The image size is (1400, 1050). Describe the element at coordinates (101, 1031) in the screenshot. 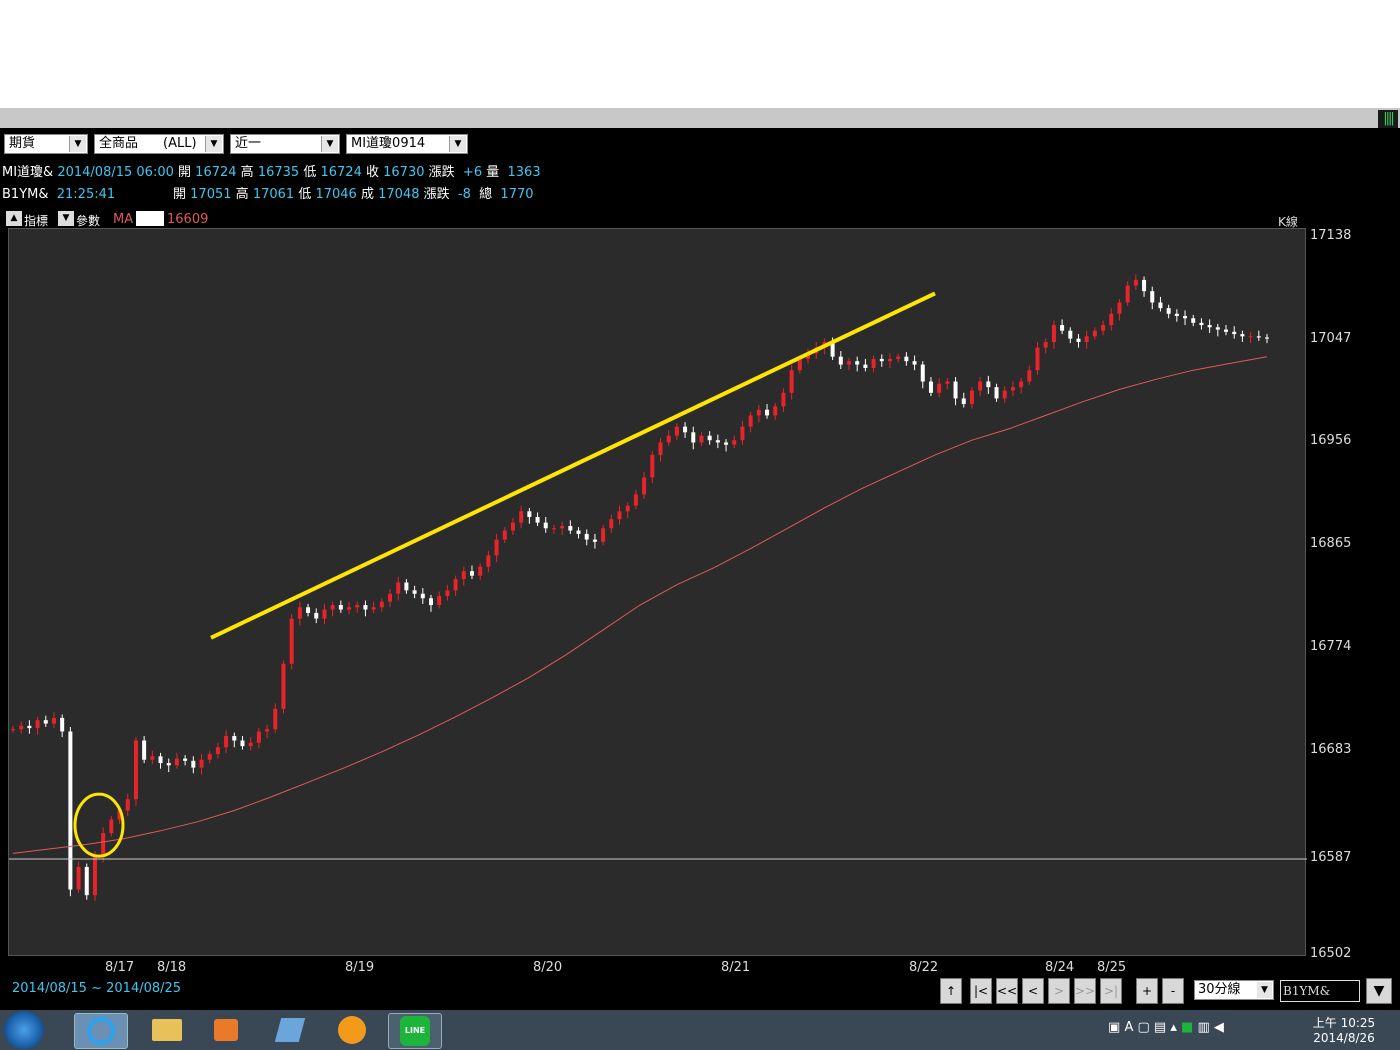

I see `internet-explorer-icon` at that location.